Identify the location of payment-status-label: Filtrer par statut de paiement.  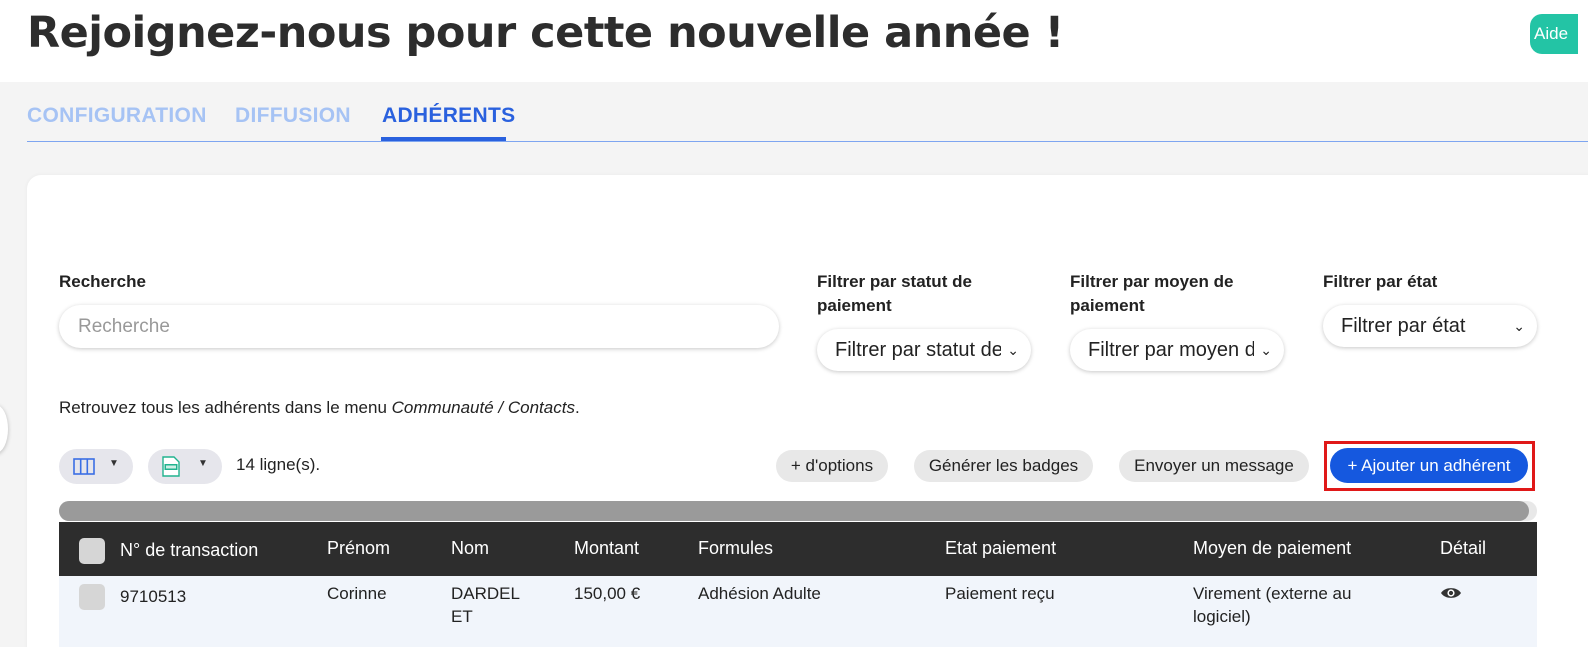
(894, 293).